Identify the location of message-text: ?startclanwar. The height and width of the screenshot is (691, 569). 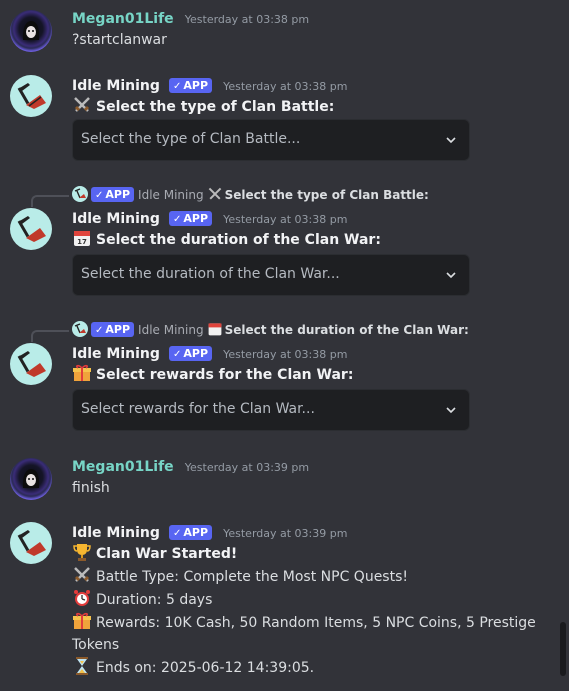
(119, 40).